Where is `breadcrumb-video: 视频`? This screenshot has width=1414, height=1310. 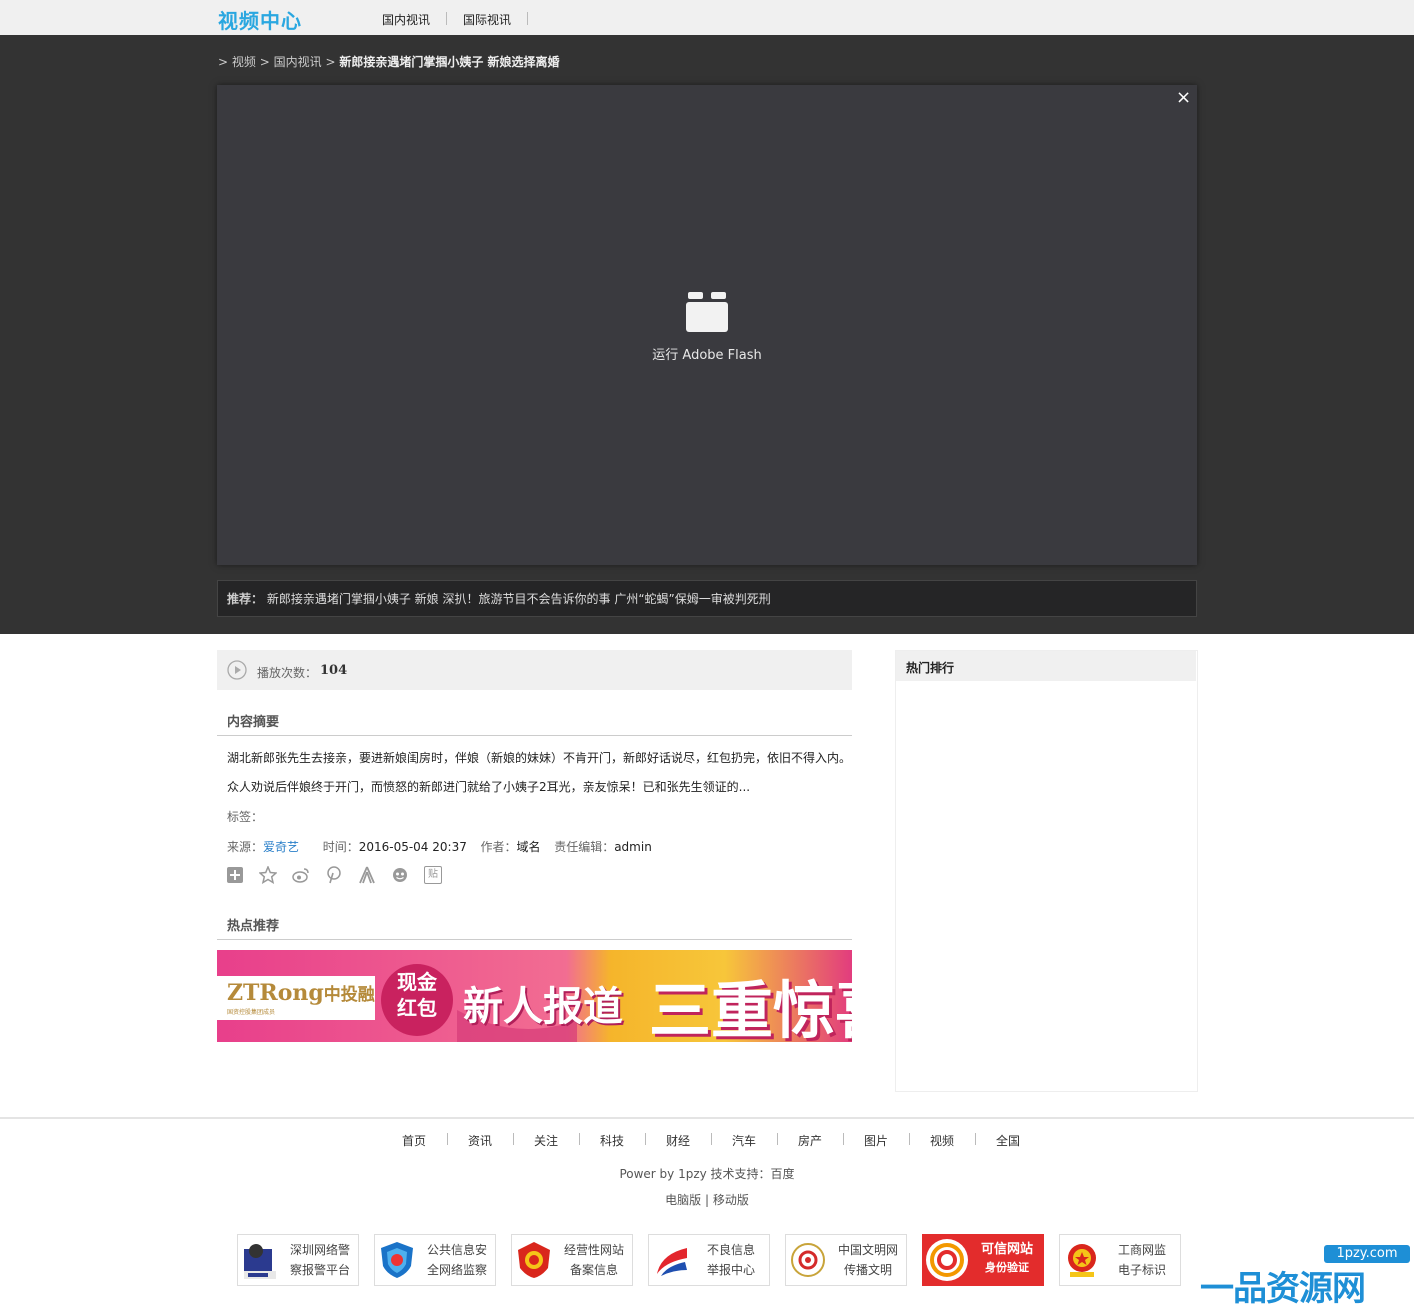
breadcrumb-video: 视频 is located at coordinates (244, 62).